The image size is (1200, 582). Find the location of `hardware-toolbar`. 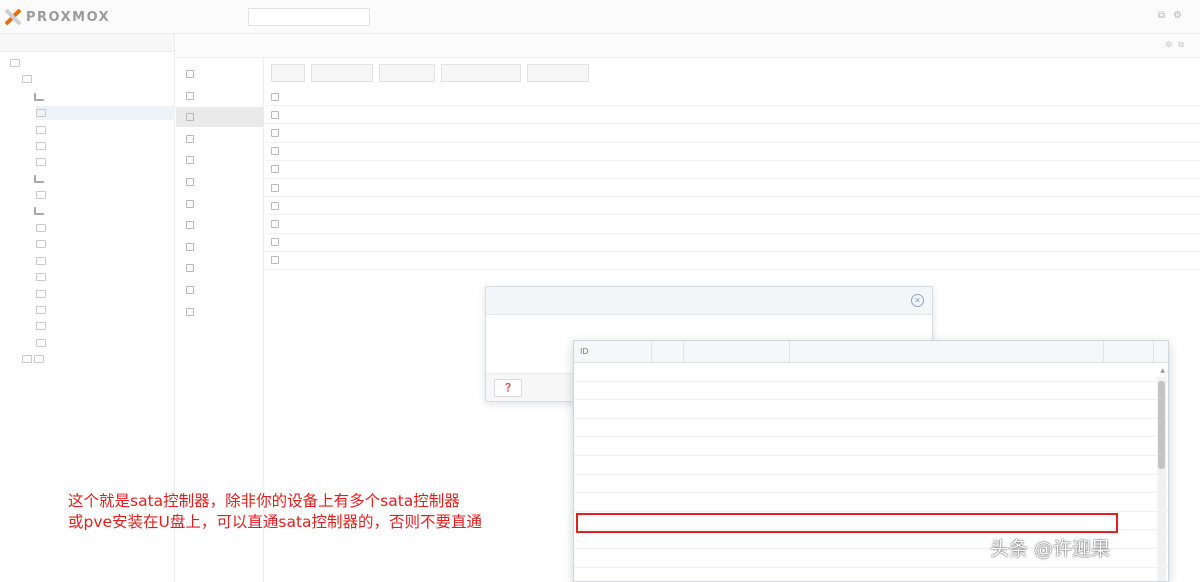

hardware-toolbar is located at coordinates (427, 73).